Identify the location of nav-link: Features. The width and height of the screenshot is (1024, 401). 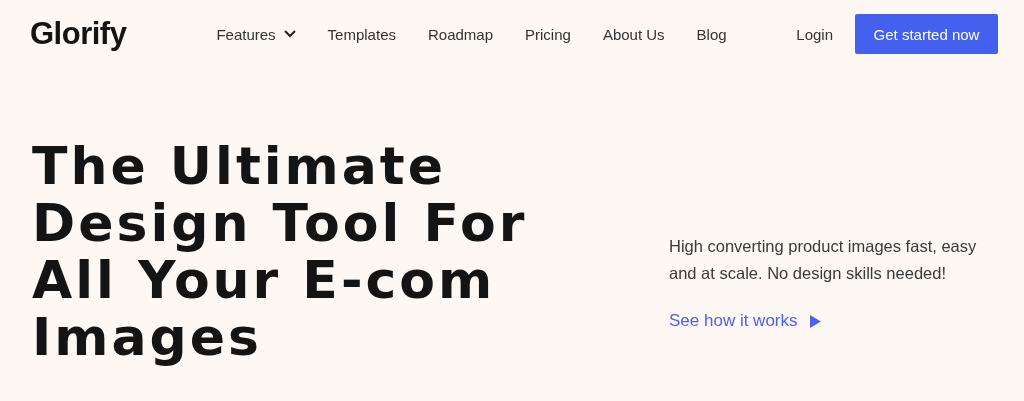
(256, 34).